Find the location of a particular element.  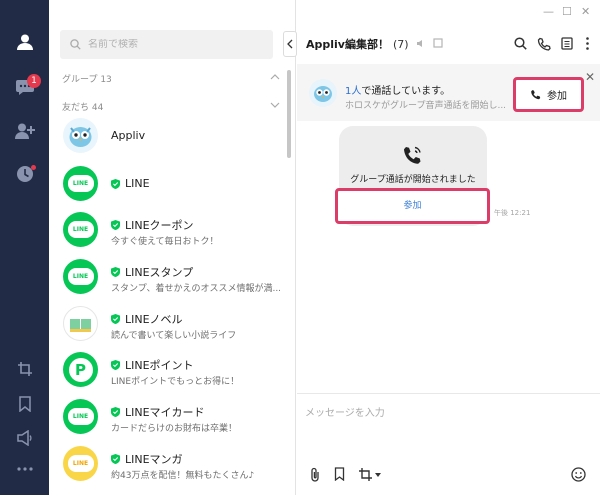

chat-title: Appliv編集部！ (7) is located at coordinates (374, 44).